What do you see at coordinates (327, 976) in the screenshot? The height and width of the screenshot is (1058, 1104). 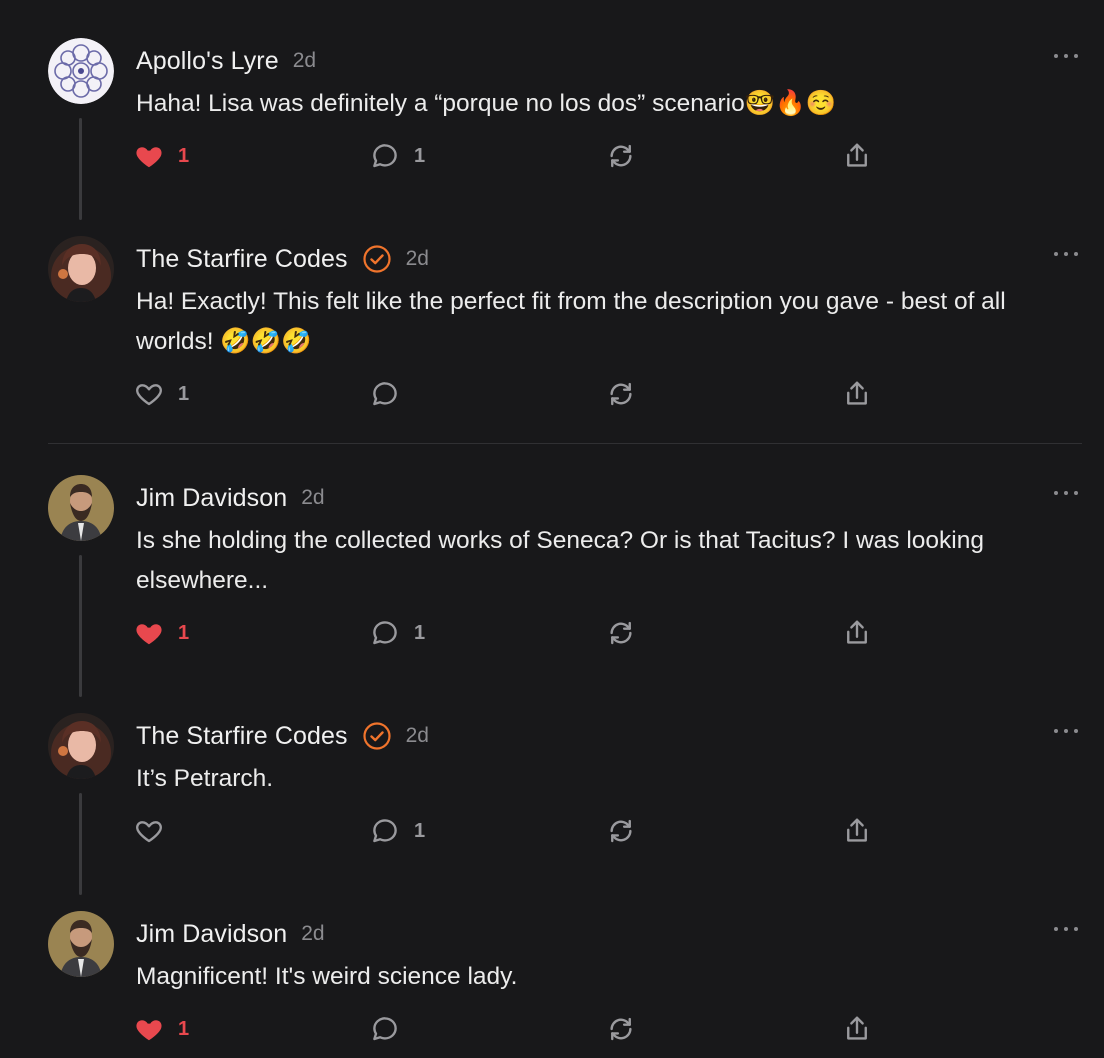 I see `comment-text: Magnificent! It's weird science lady.` at bounding box center [327, 976].